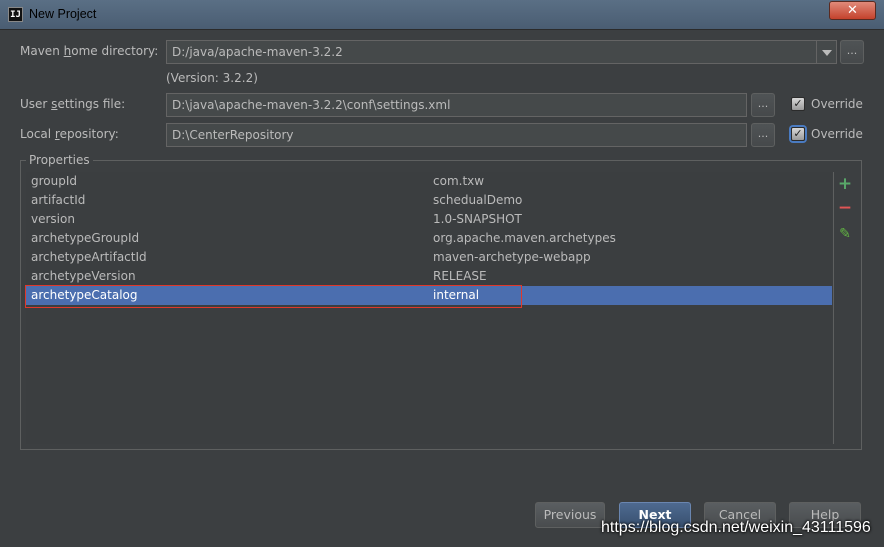 Image resolution: width=884 pixels, height=547 pixels. Describe the element at coordinates (15, 14) in the screenshot. I see `intellij-logo-icon: IJ` at that location.